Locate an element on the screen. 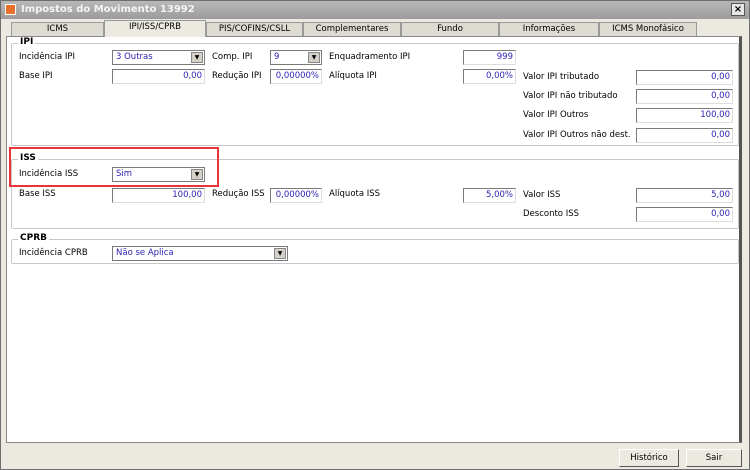 This screenshot has height=470, width=750. app-icon is located at coordinates (10, 9).